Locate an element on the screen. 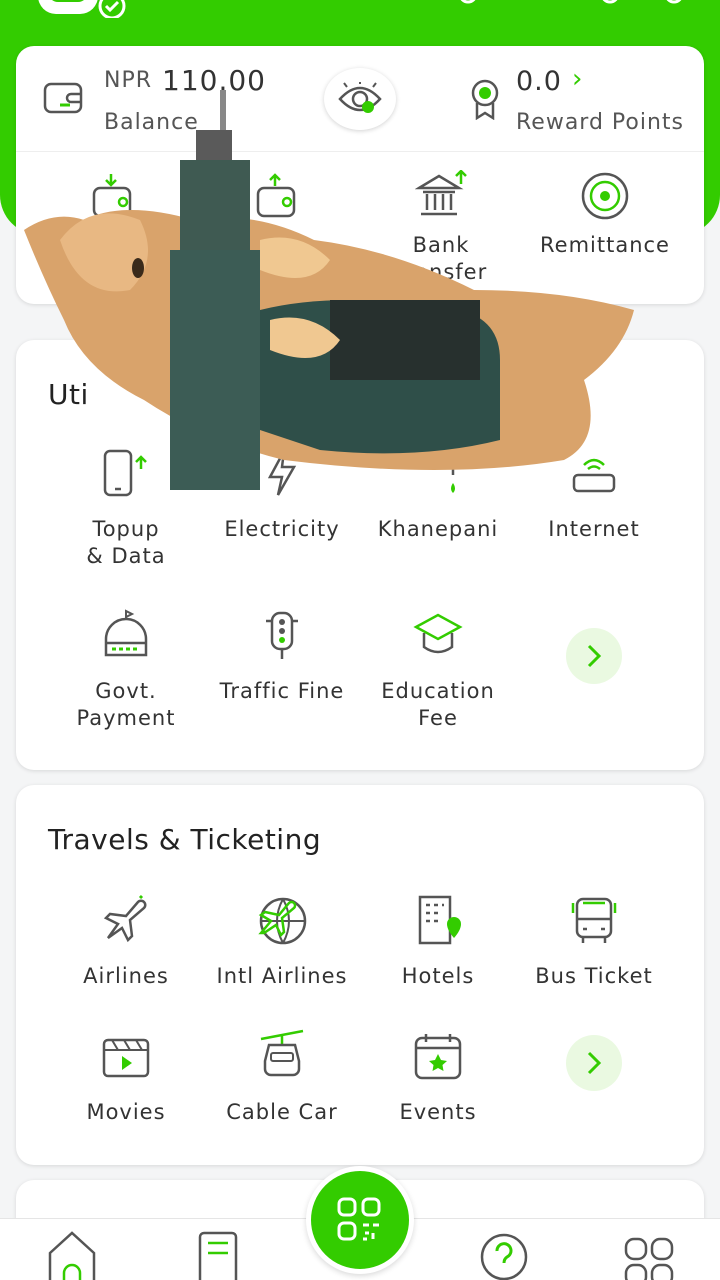 The width and height of the screenshot is (720, 1280). utilities-more-button is located at coordinates (594, 656).